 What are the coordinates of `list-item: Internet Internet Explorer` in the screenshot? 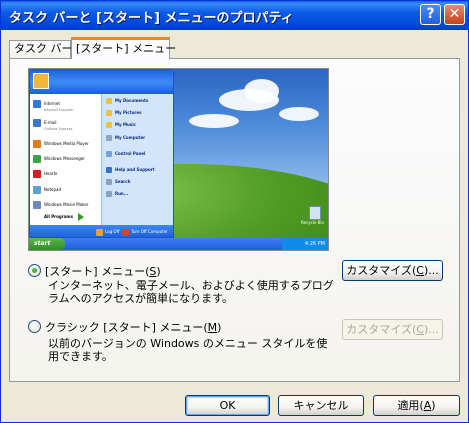 It's located at (53, 106).